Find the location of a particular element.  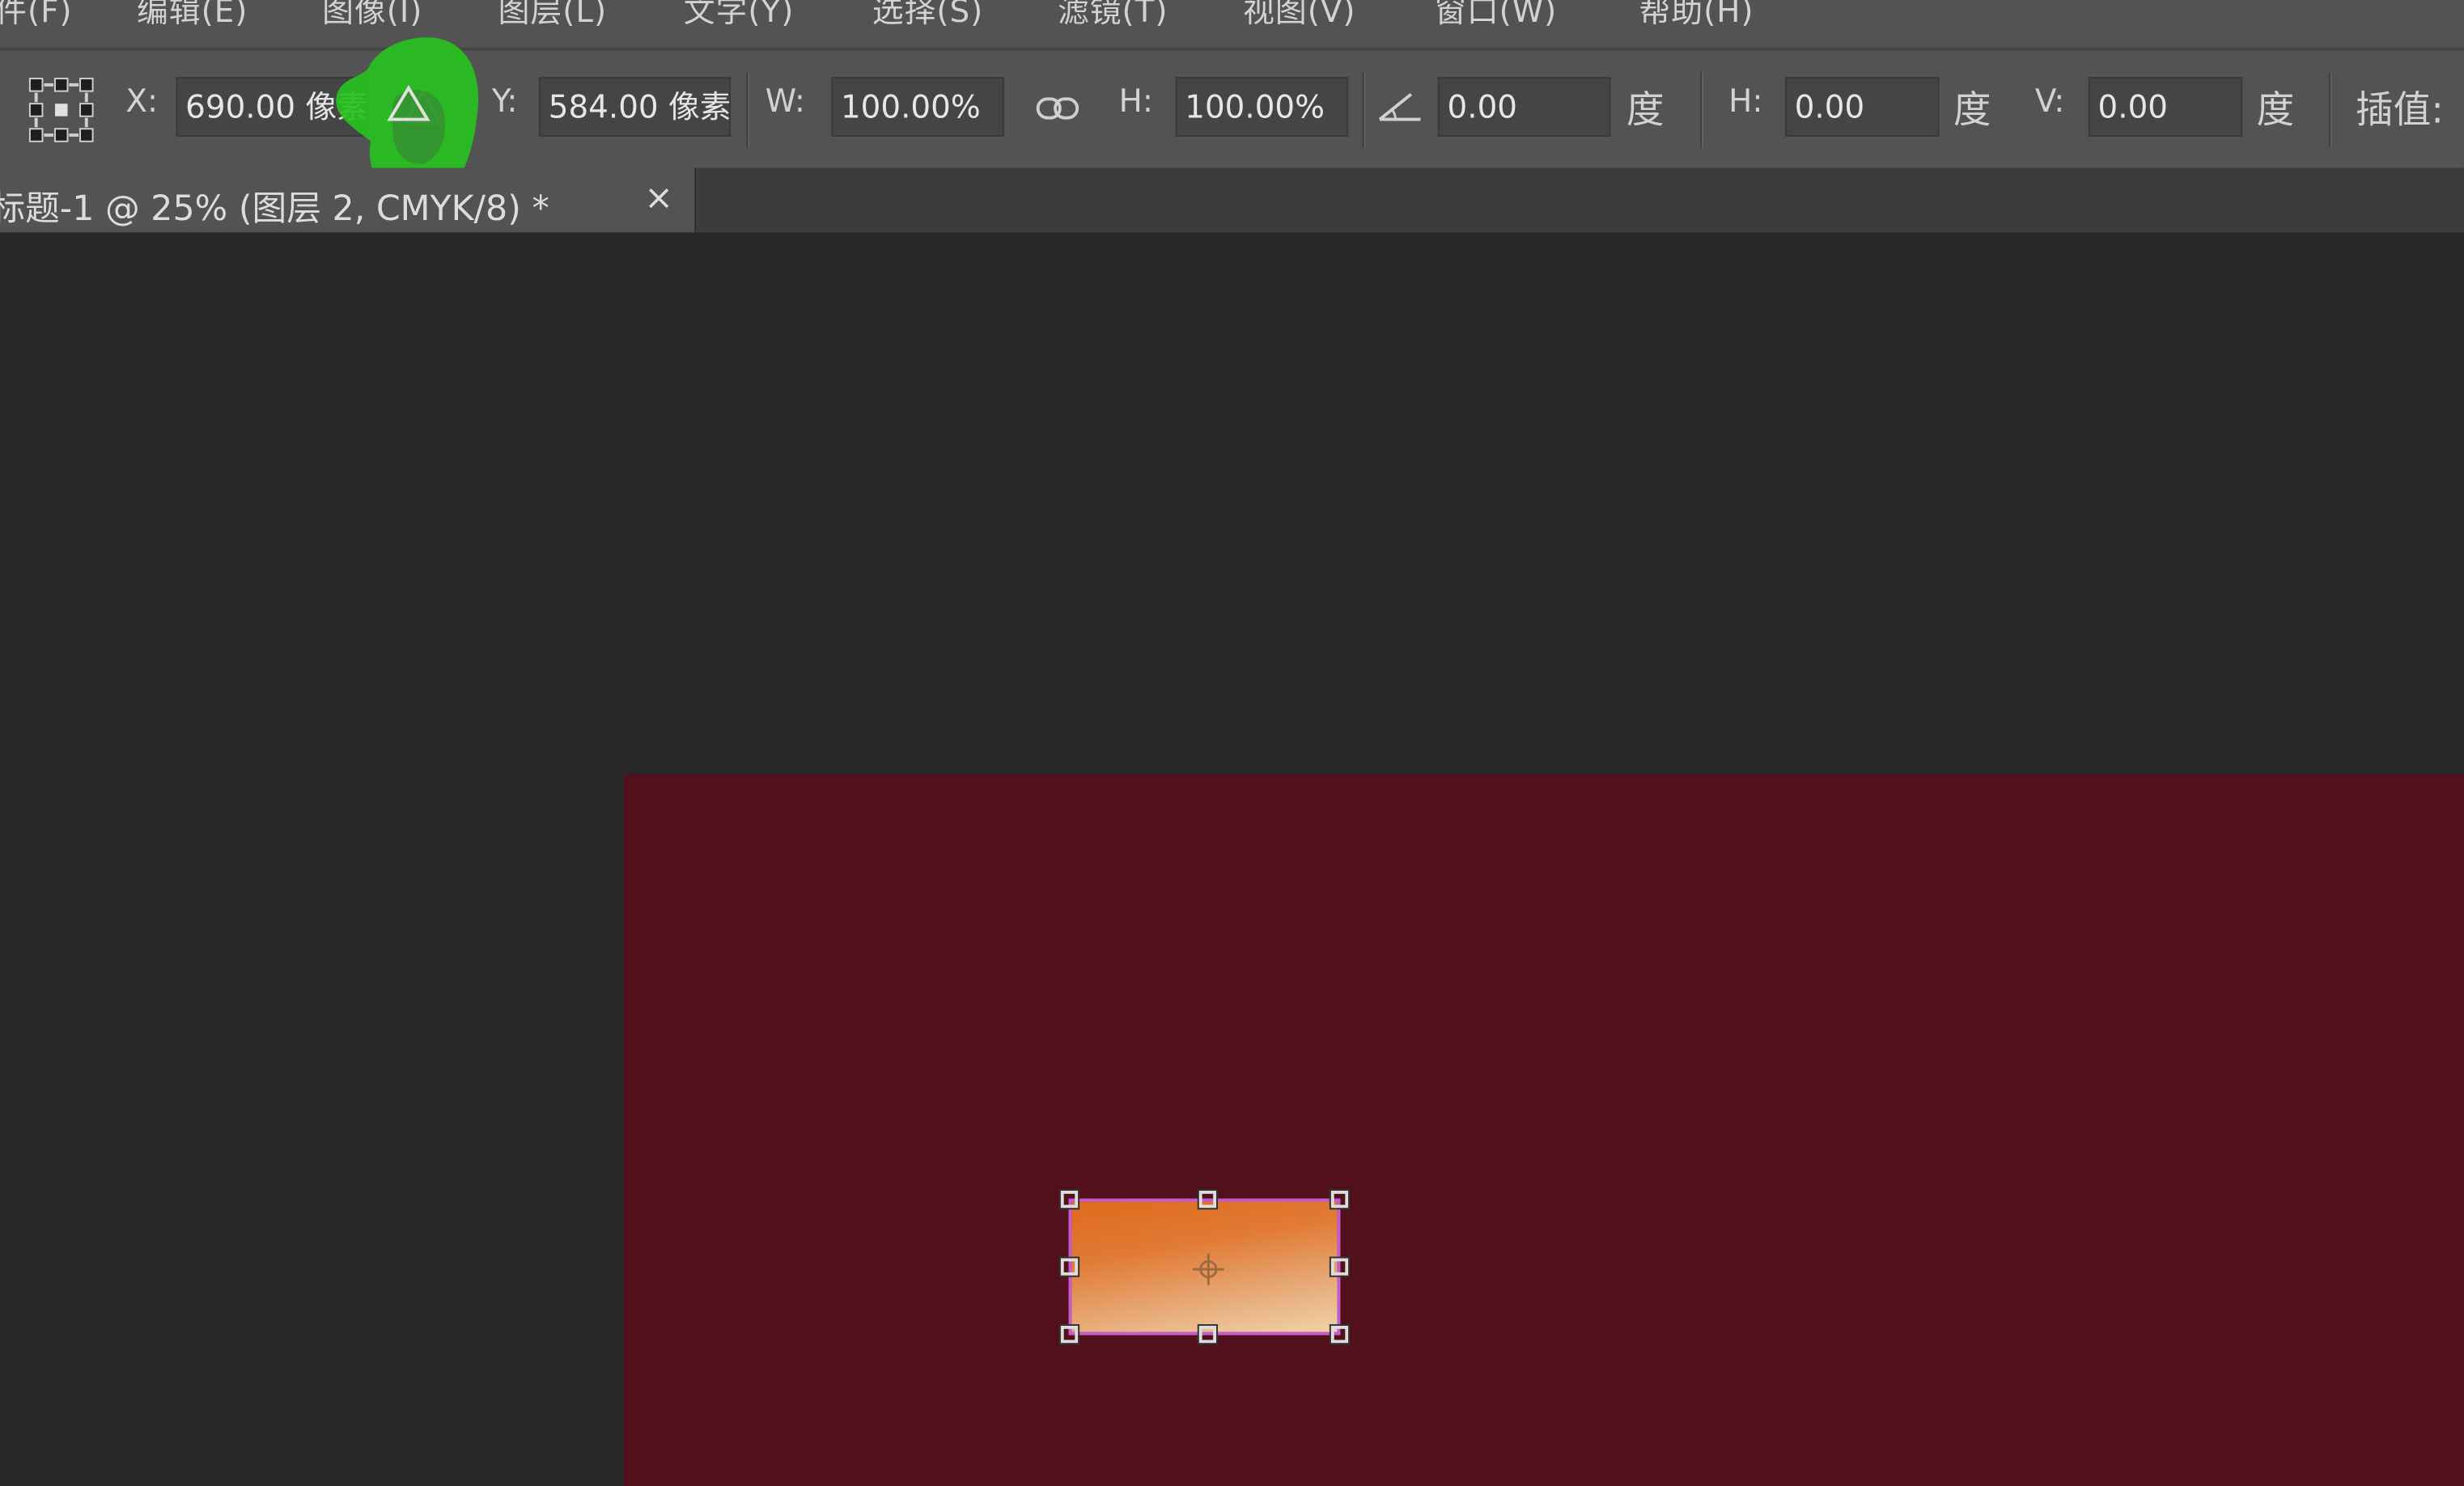

menu-view: 视图(V) is located at coordinates (1299, 16).